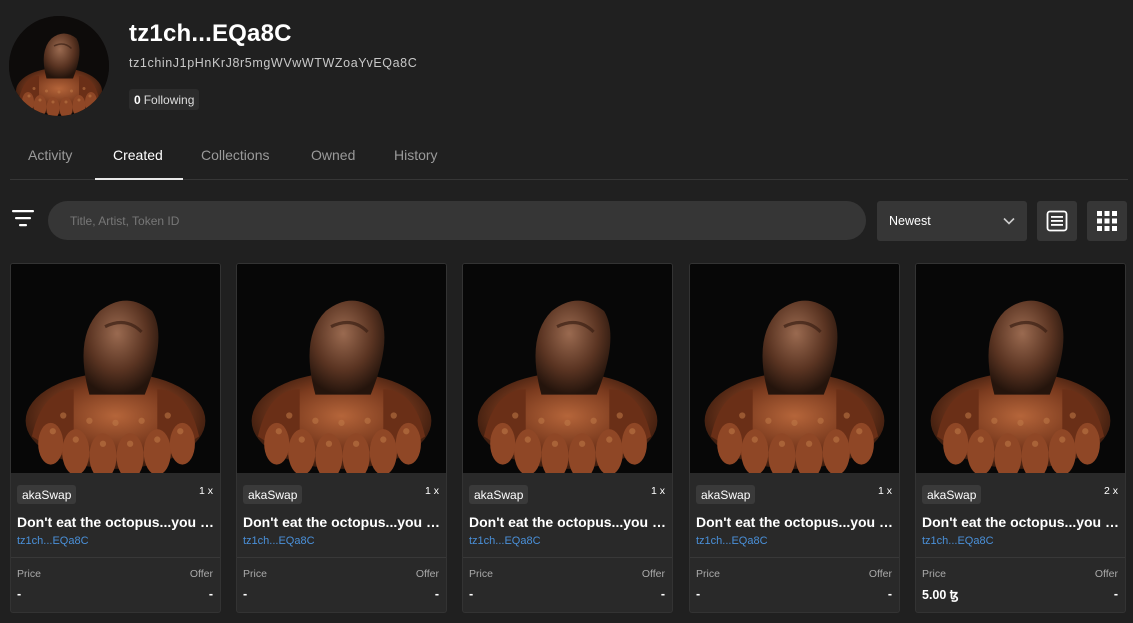 This screenshot has height=623, width=1133. Describe the element at coordinates (235, 155) in the screenshot. I see `tab-collections: Collections` at that location.